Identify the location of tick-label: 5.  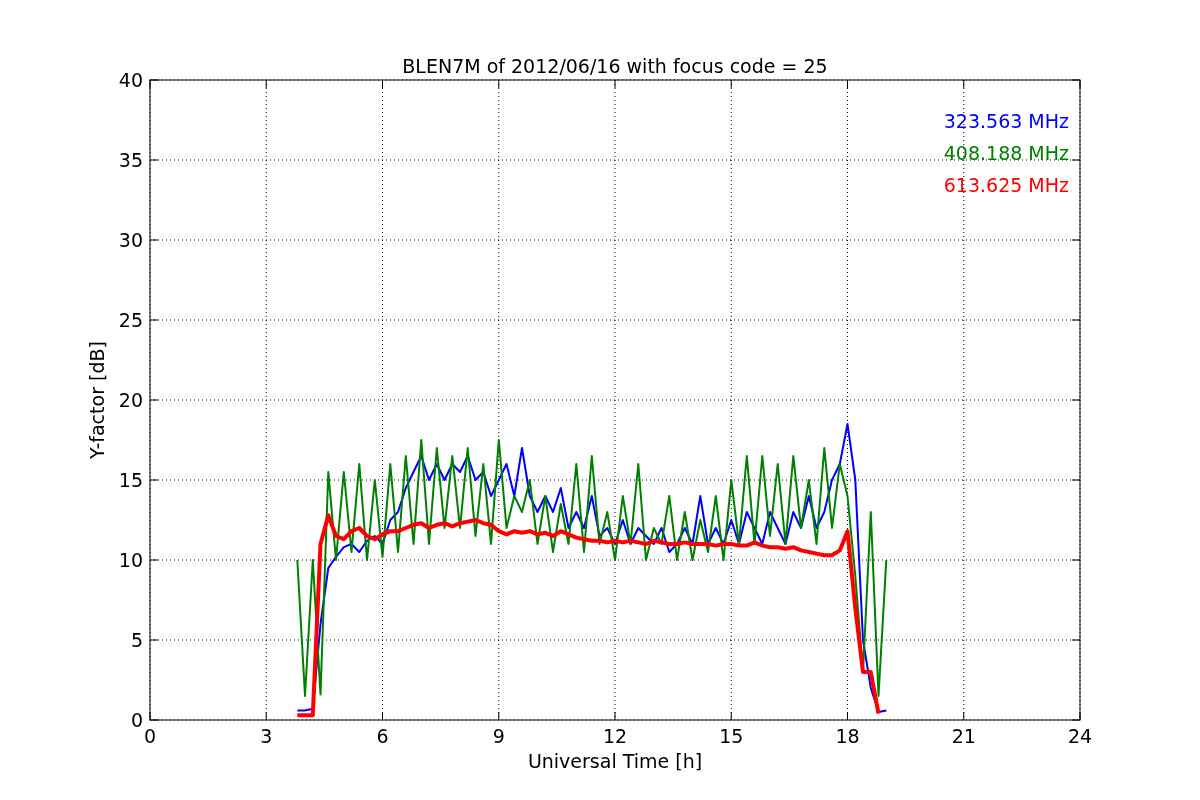
(136, 640).